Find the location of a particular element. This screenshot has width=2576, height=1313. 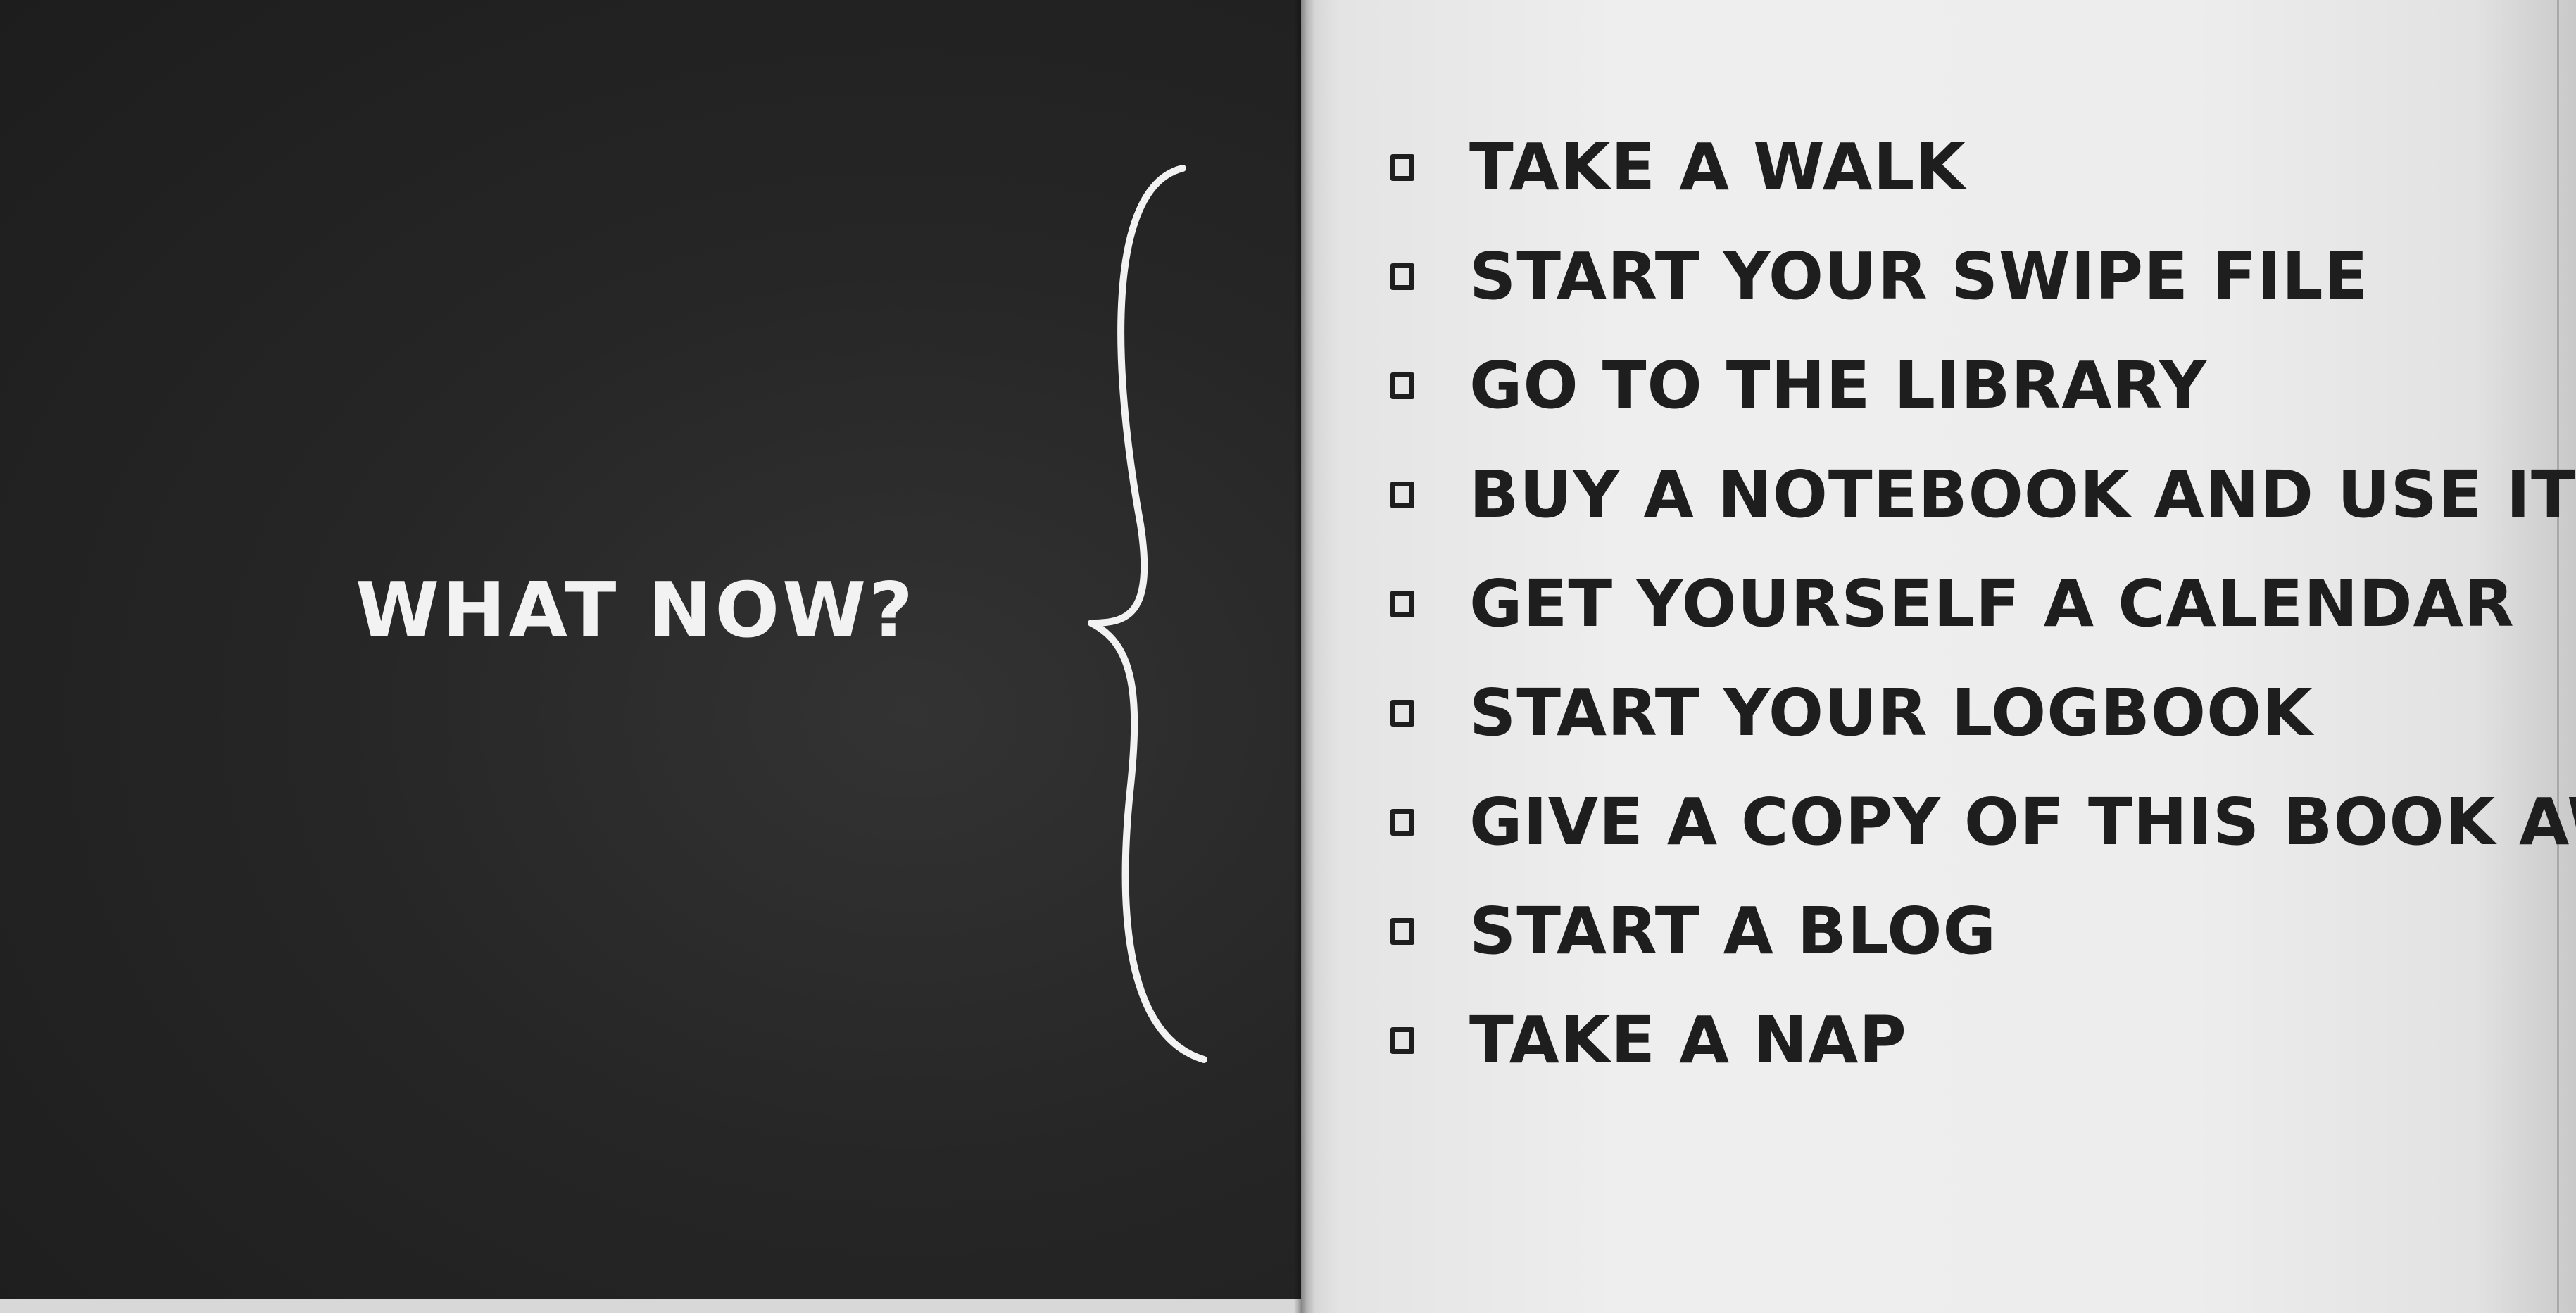

checklist-item-label: GO TO THE LIBRARY is located at coordinates (1838, 385).